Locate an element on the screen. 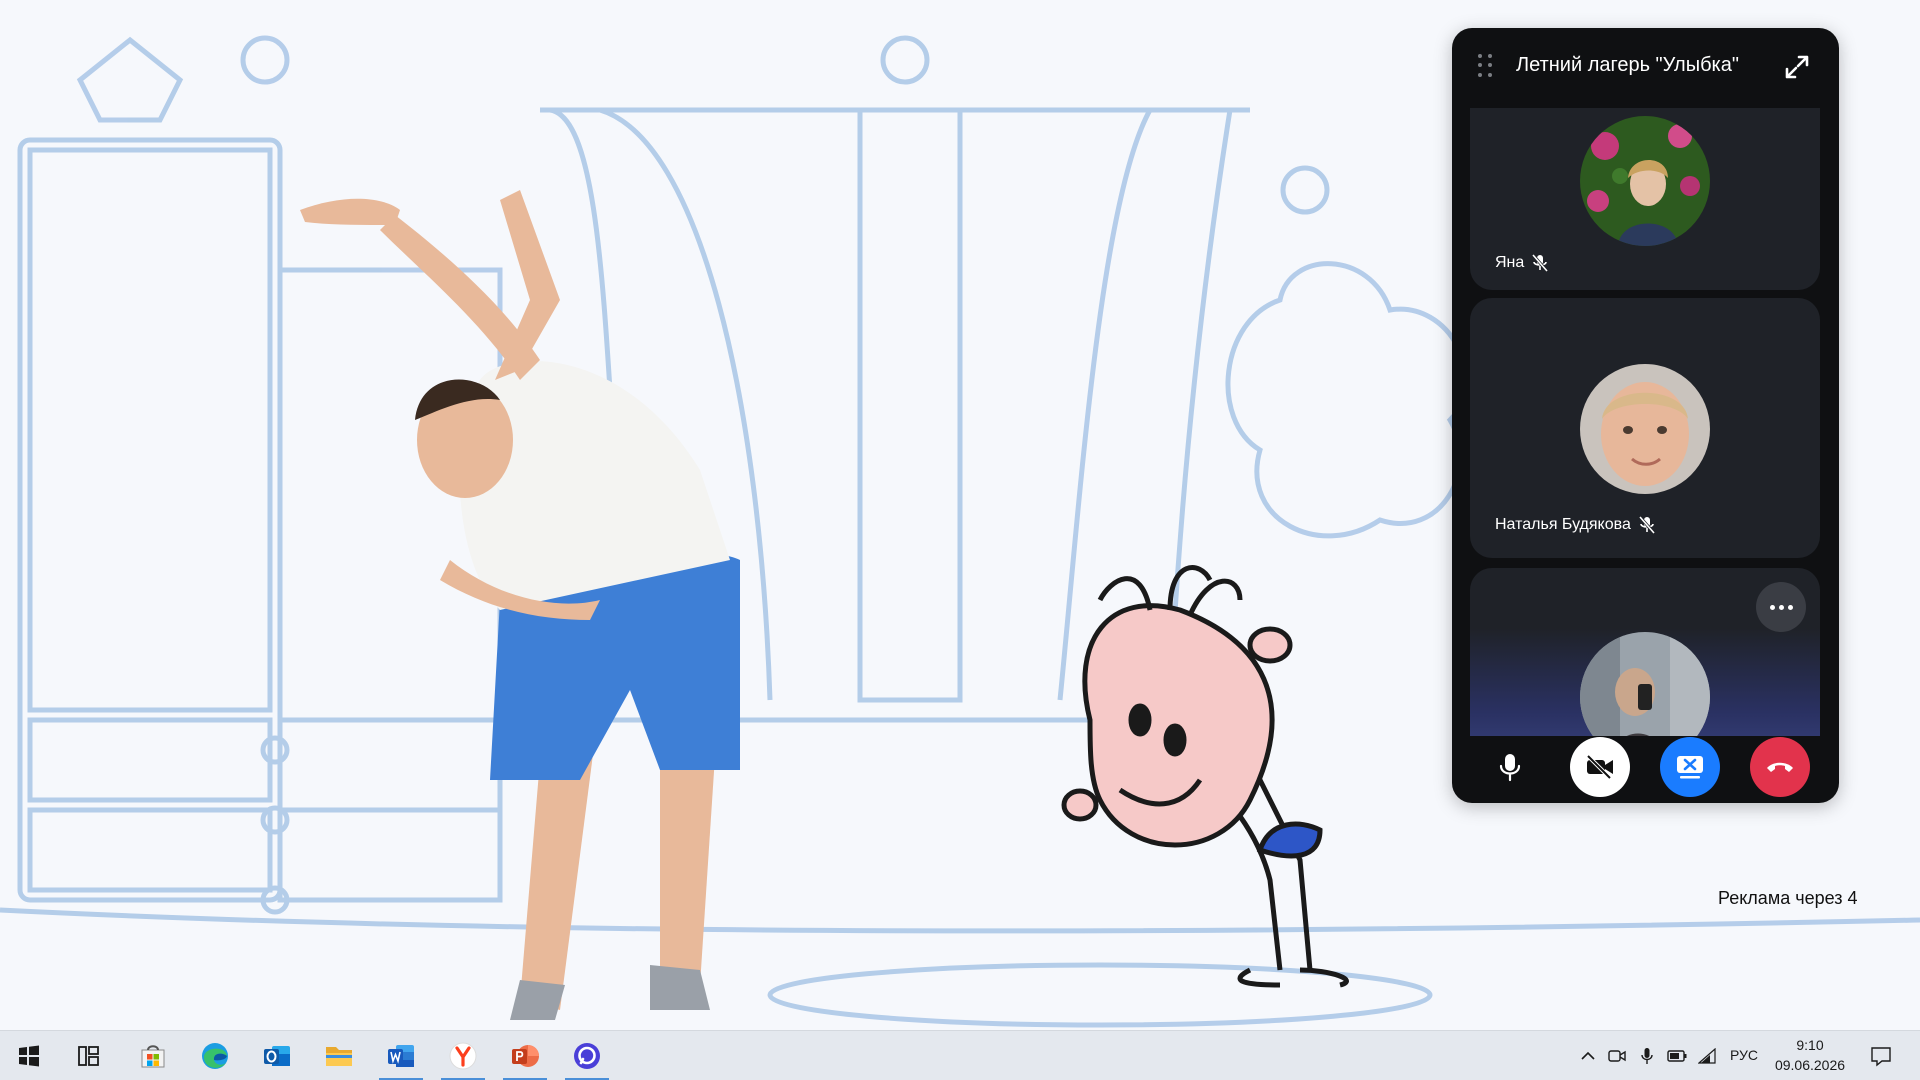  store-icon is located at coordinates (153, 1056).